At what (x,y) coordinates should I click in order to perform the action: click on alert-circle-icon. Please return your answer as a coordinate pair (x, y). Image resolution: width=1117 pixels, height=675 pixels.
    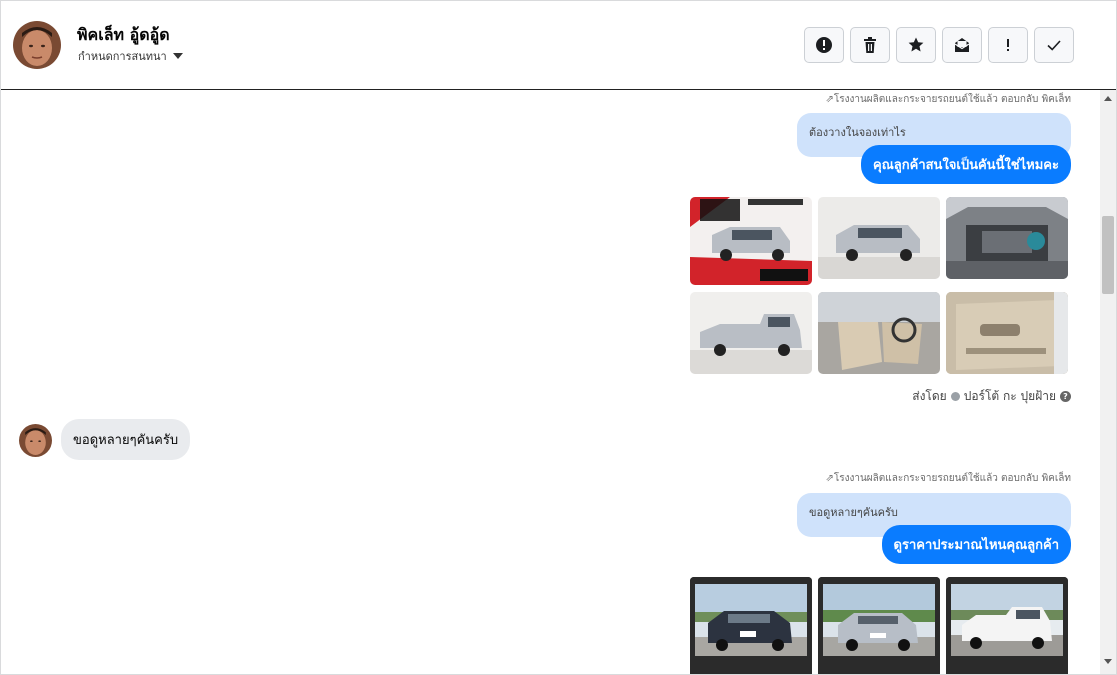
    Looking at the image, I should click on (824, 45).